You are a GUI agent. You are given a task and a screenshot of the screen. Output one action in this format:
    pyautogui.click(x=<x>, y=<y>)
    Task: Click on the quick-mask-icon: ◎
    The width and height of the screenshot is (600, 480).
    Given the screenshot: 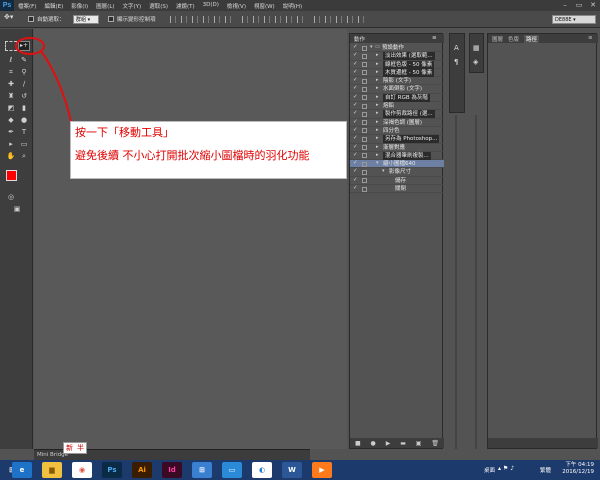 What is the action you would take?
    pyautogui.click(x=11, y=197)
    